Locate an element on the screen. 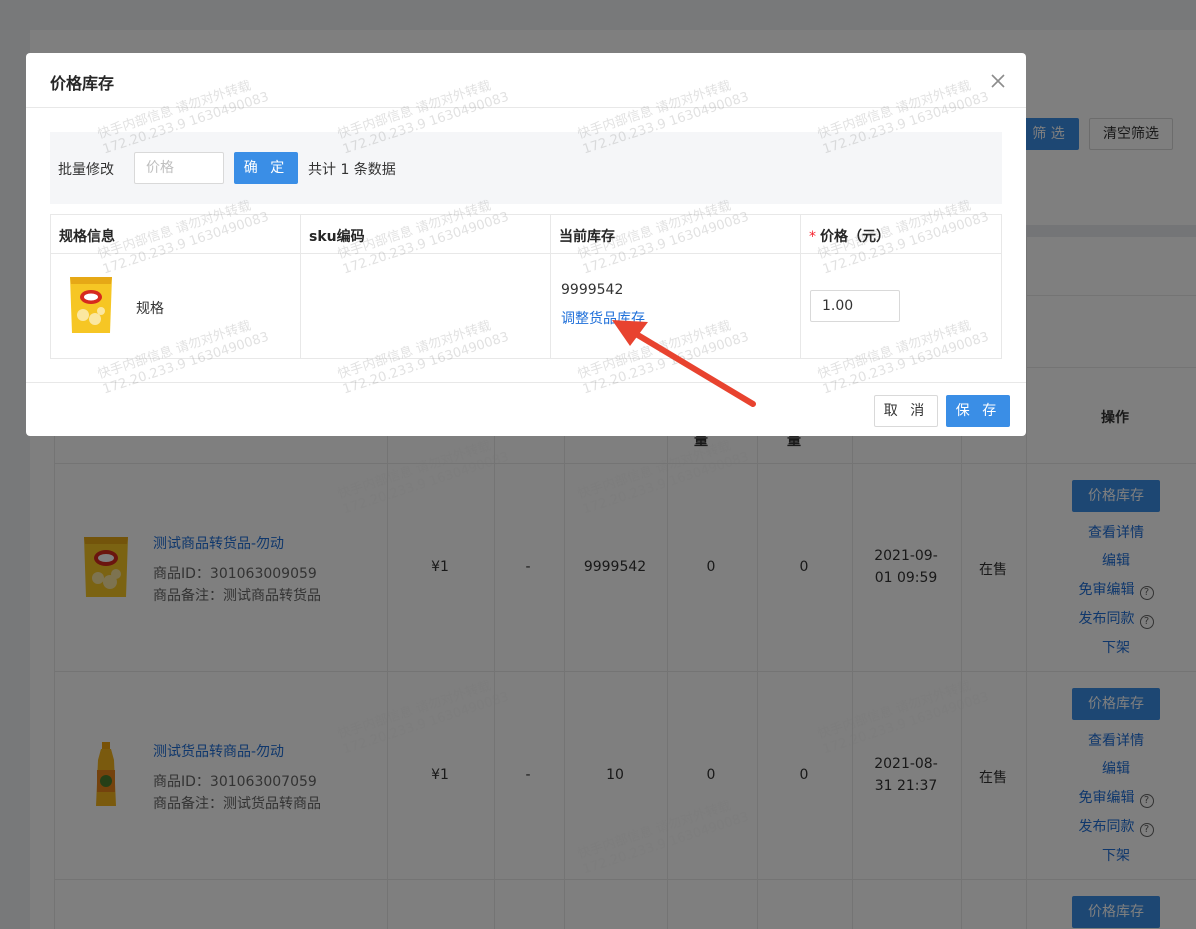  confirm-button: 确 定 is located at coordinates (266, 168).